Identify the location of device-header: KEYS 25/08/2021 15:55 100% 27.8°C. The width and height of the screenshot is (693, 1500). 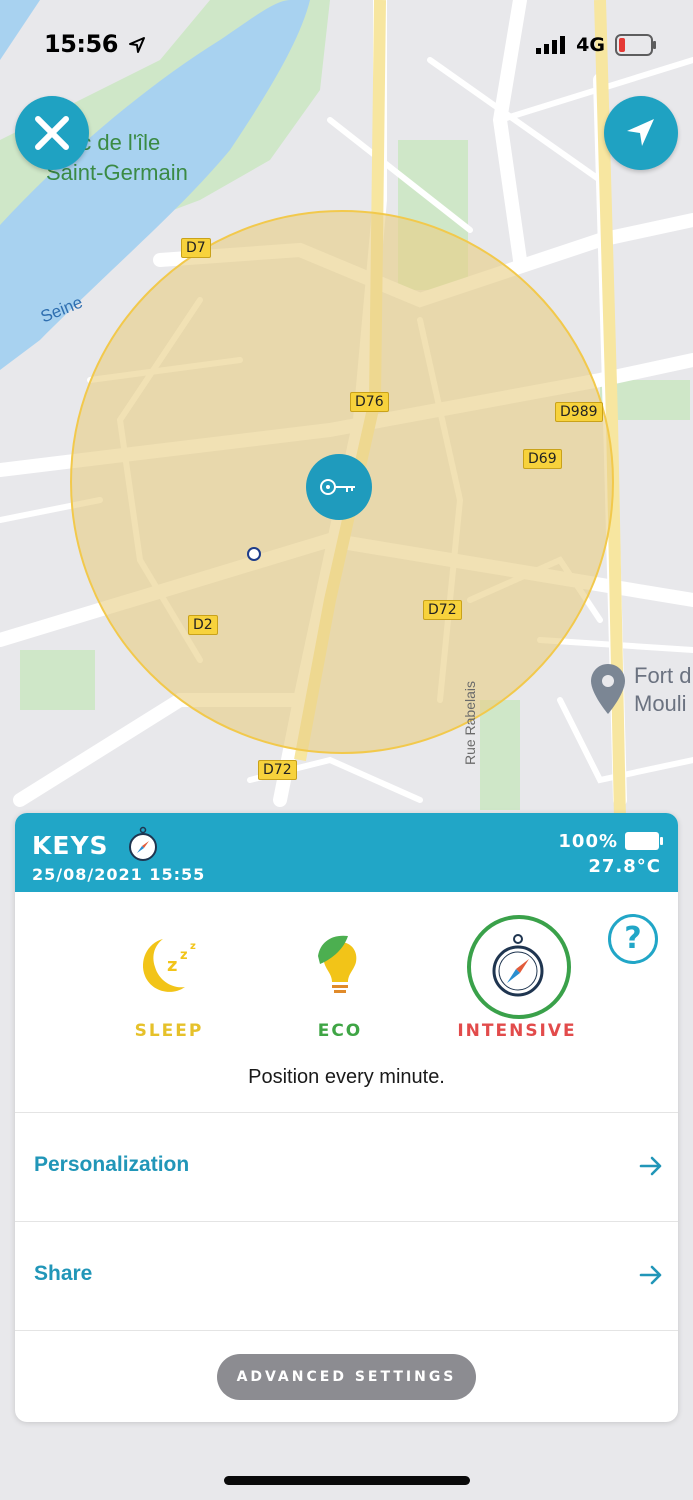
(346, 852).